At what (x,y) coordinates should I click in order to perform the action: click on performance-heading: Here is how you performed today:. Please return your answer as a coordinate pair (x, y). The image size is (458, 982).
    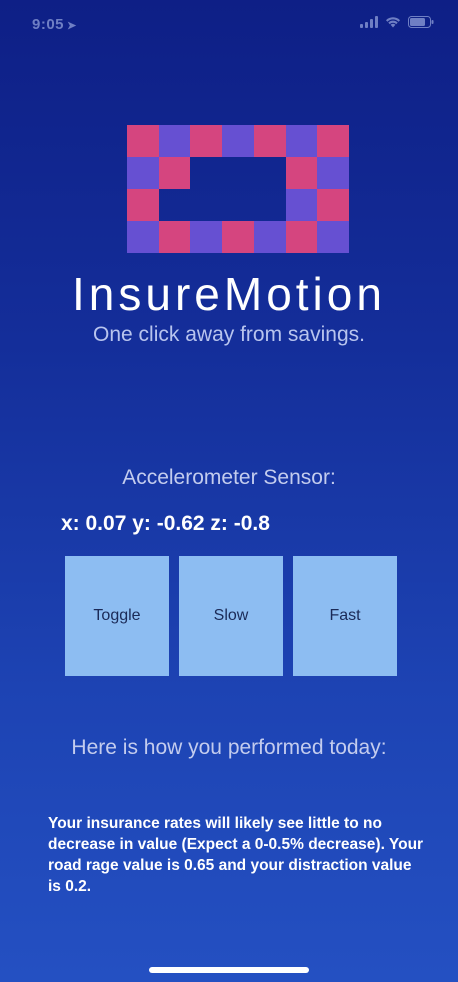
    Looking at the image, I should click on (229, 747).